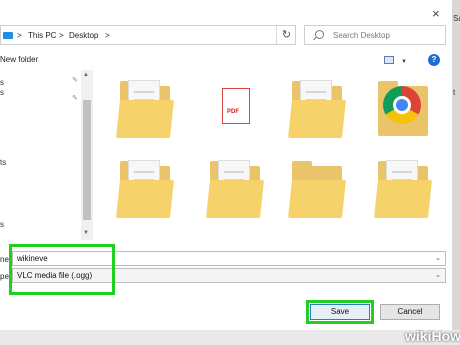  What do you see at coordinates (434, 60) in the screenshot?
I see `help-icon: ?` at bounding box center [434, 60].